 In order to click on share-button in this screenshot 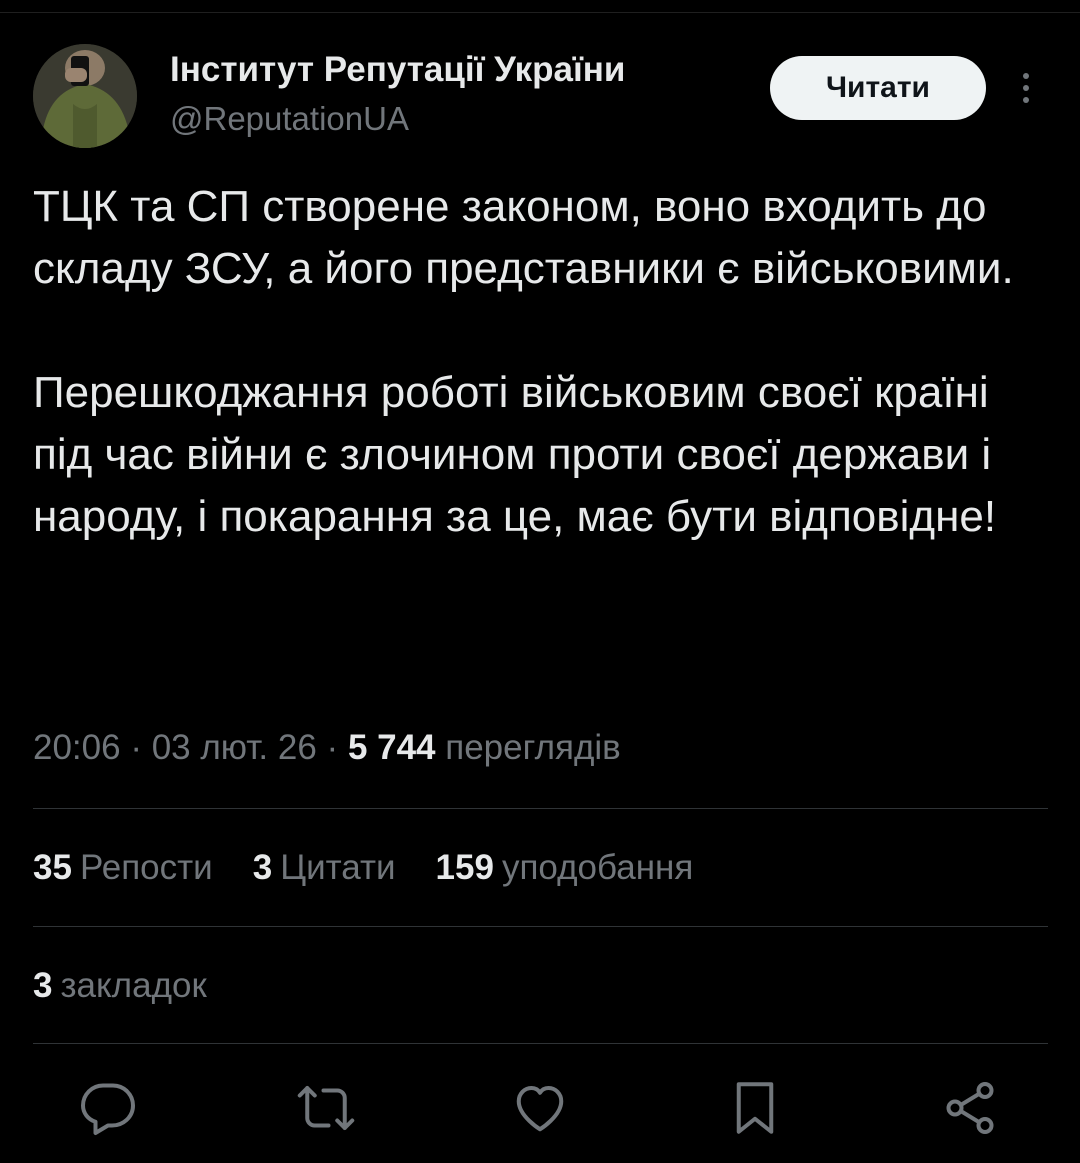, I will do `click(970, 1108)`.